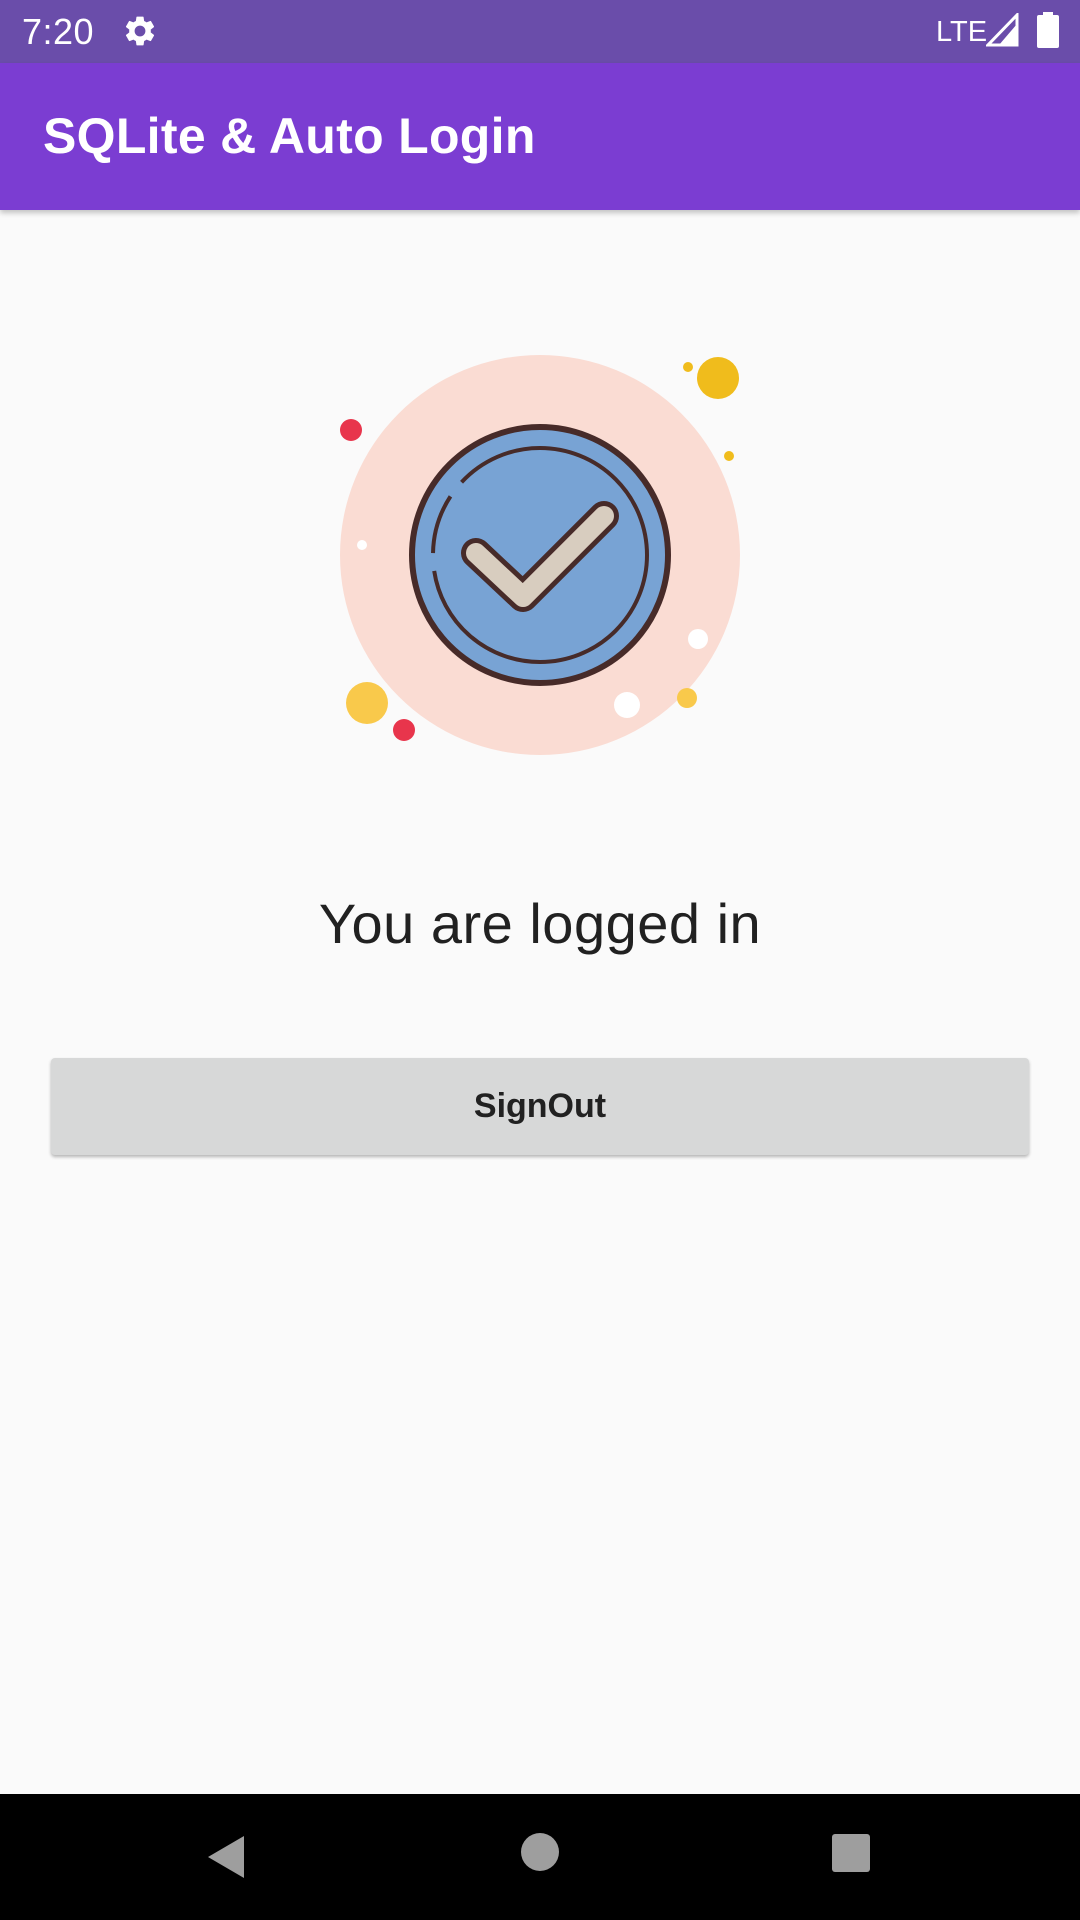 This screenshot has height=1920, width=1080. I want to click on check-circle-icon, so click(540, 555).